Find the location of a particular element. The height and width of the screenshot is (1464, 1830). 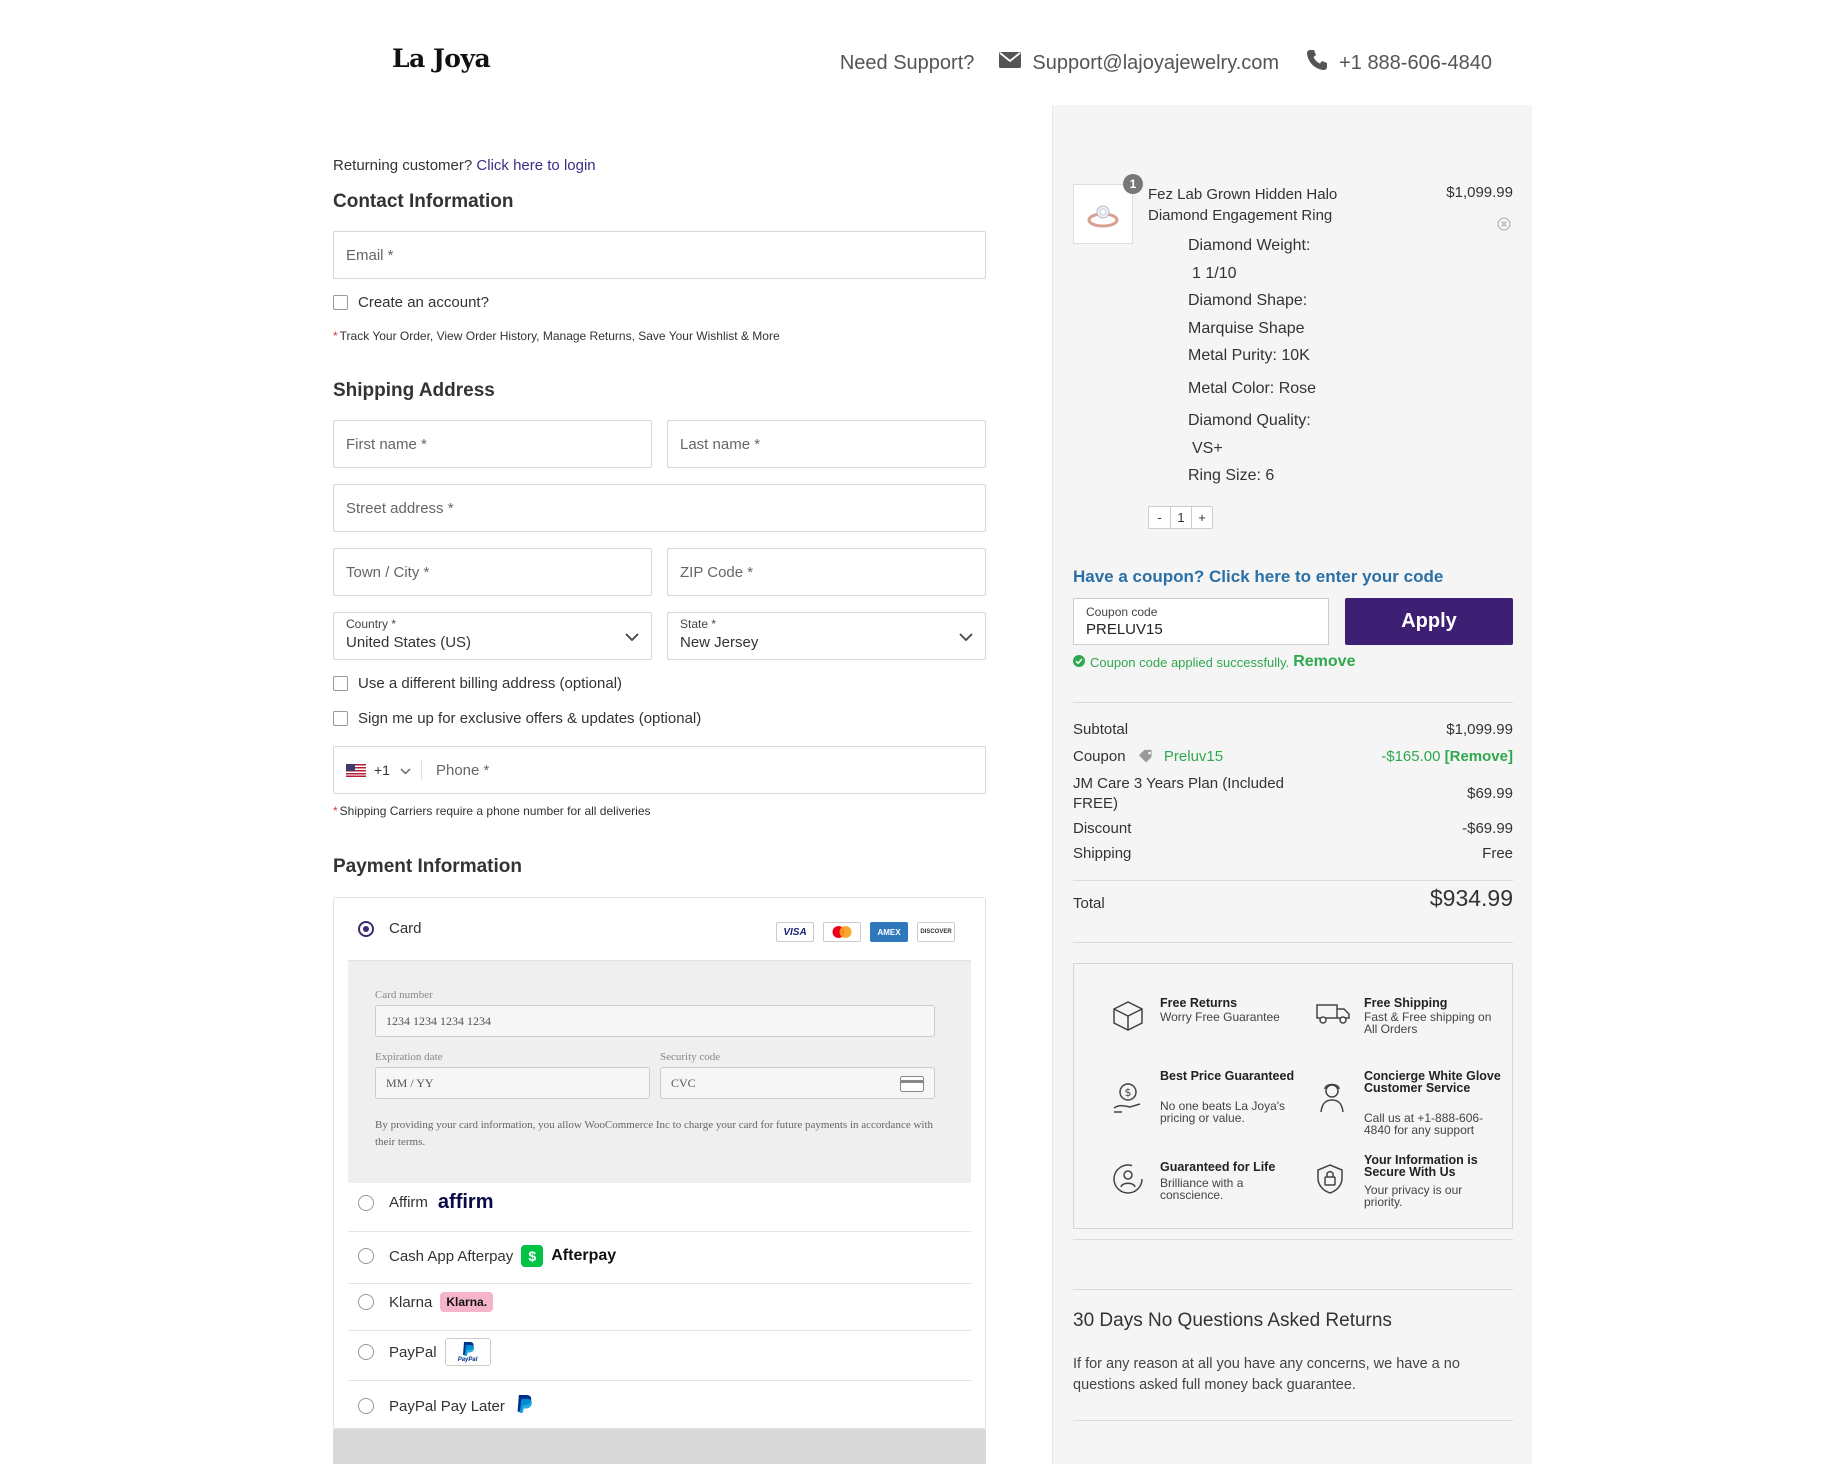

envelope-icon is located at coordinates (1010, 63).